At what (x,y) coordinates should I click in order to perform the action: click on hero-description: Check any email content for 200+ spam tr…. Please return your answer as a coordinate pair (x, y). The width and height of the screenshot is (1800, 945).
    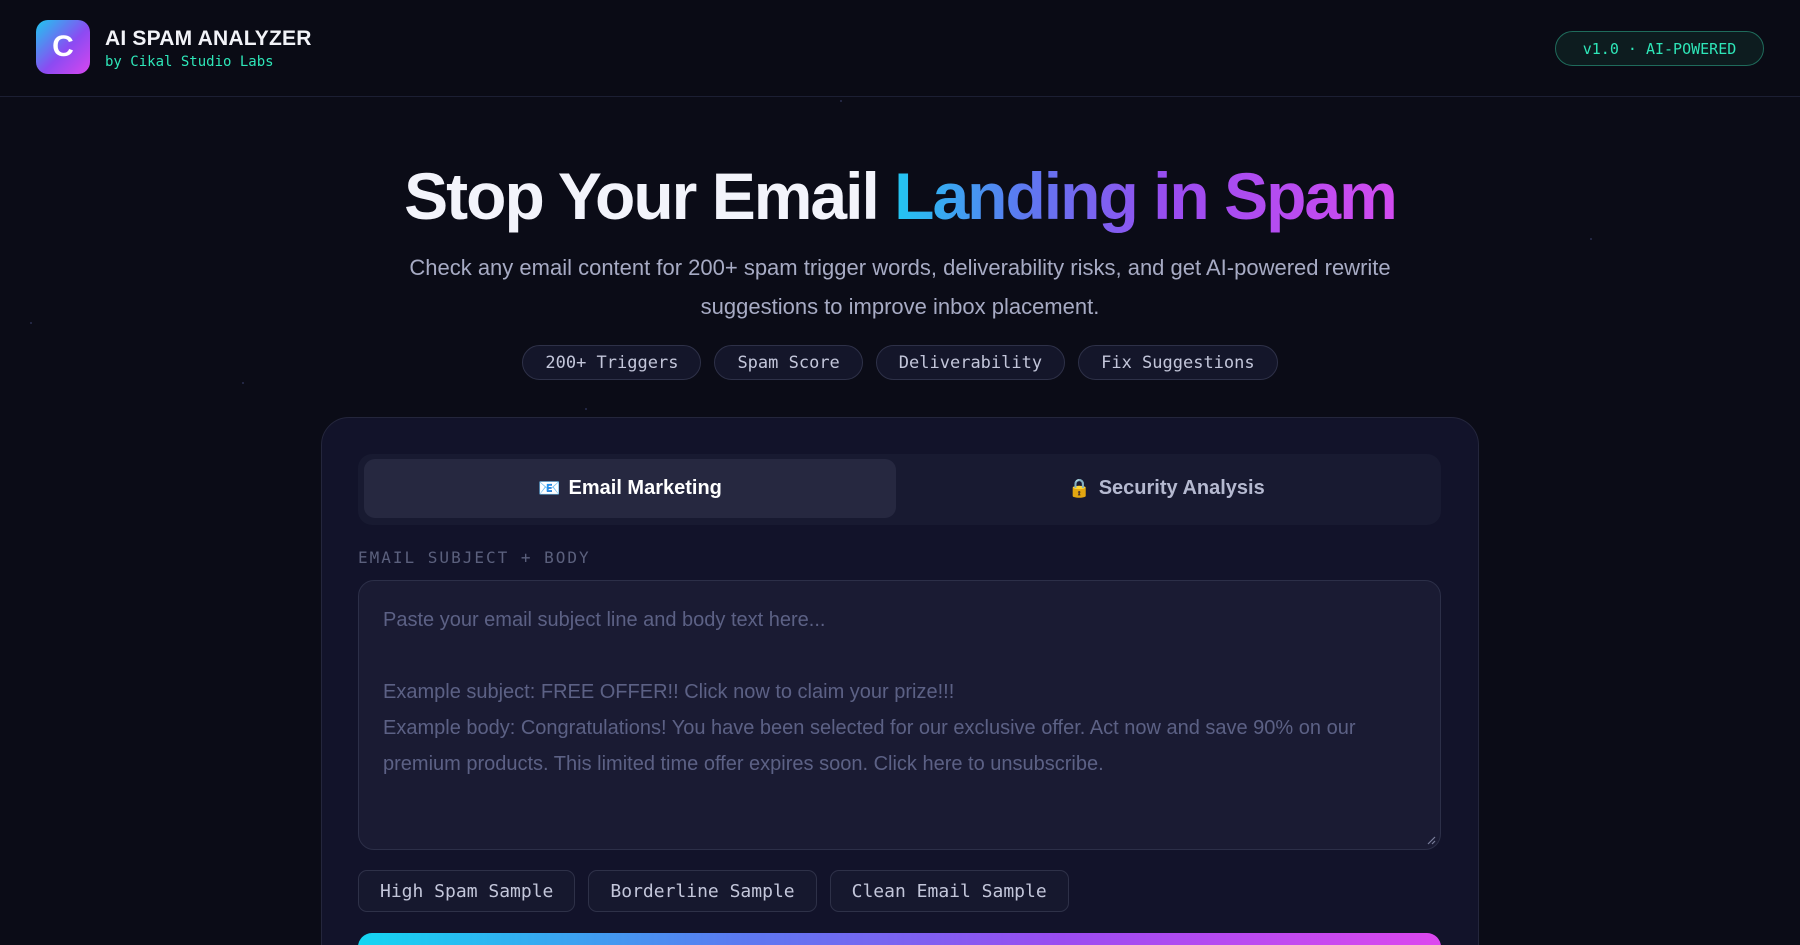
    Looking at the image, I should click on (900, 287).